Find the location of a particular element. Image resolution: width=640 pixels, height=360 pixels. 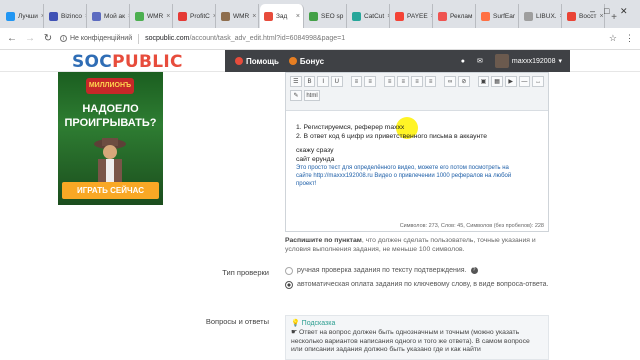

table-icon: ▦ is located at coordinates (497, 81).